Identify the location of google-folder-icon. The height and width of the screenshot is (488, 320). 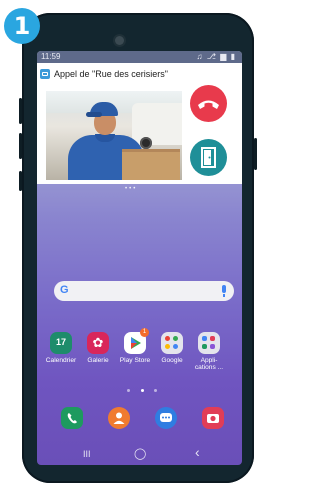
(172, 343).